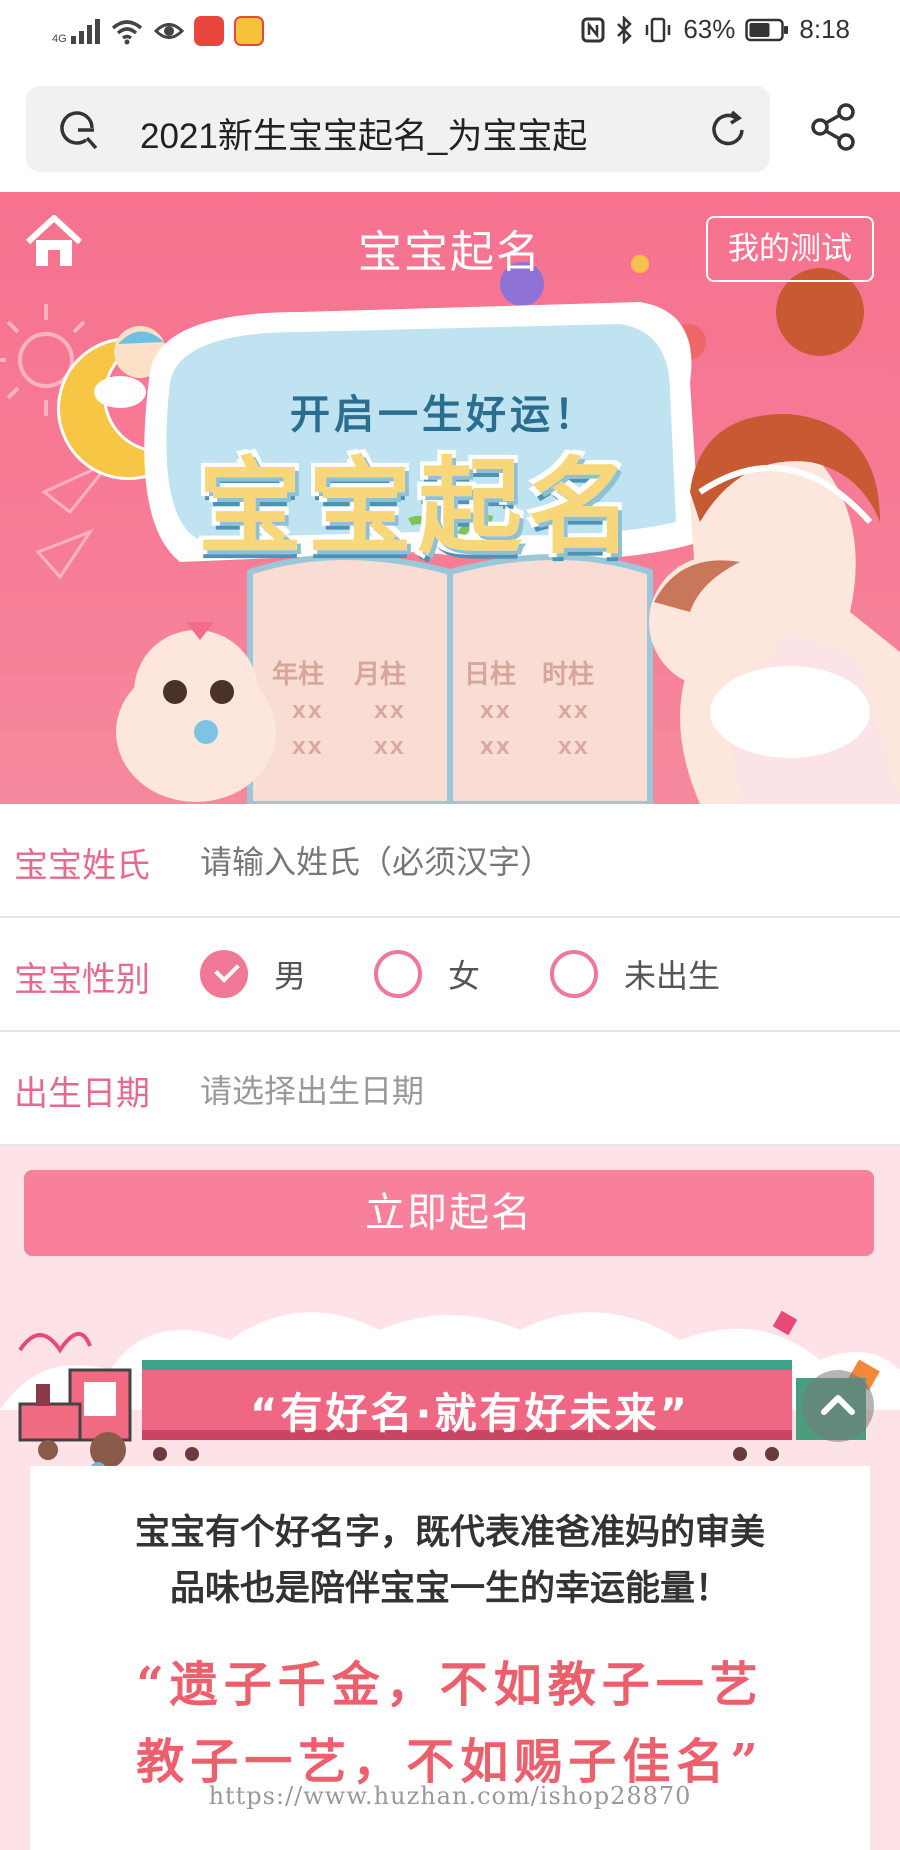 Image resolution: width=900 pixels, height=1850 pixels. What do you see at coordinates (625, 29) in the screenshot?
I see `bluetooth-icon` at bounding box center [625, 29].